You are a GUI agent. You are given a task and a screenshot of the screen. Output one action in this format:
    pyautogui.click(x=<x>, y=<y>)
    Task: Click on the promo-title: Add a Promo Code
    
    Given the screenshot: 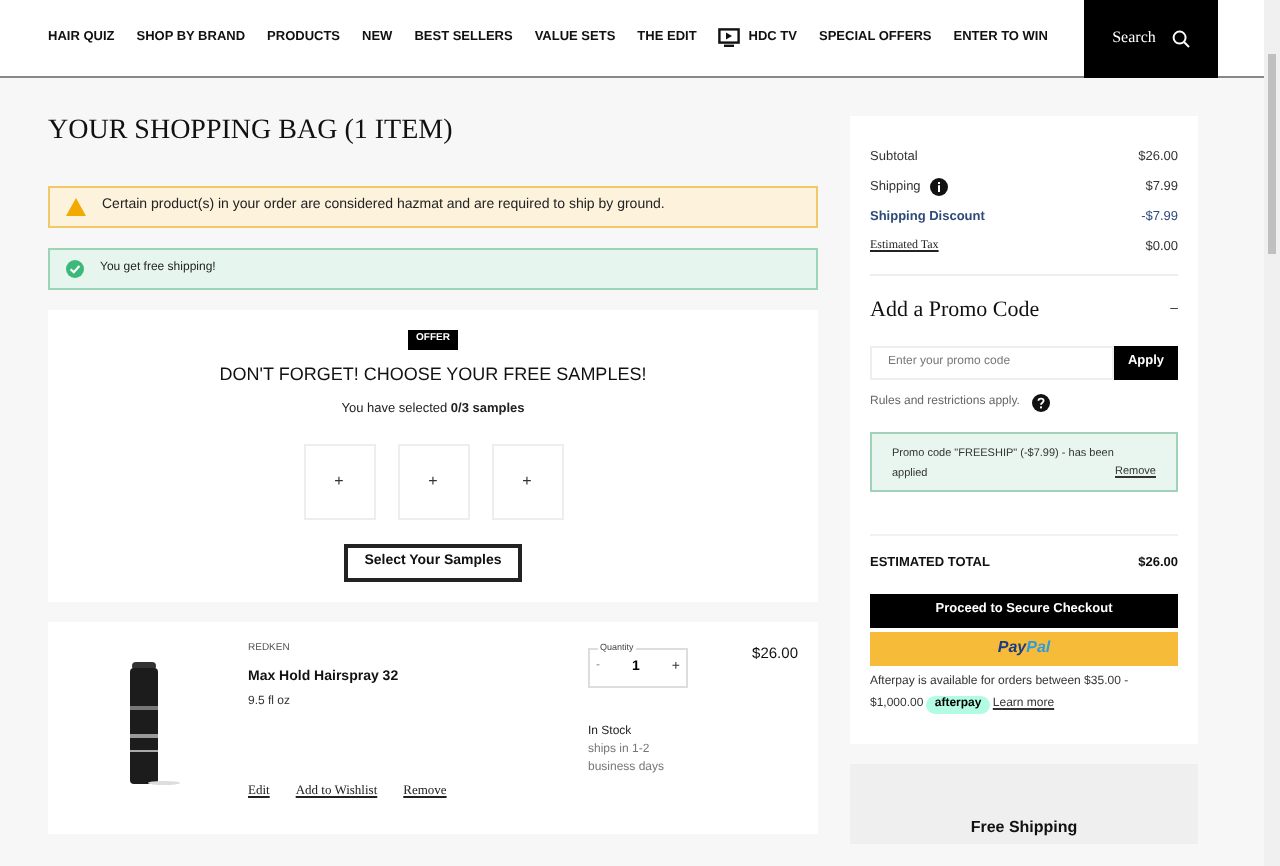 What is the action you would take?
    pyautogui.click(x=955, y=311)
    